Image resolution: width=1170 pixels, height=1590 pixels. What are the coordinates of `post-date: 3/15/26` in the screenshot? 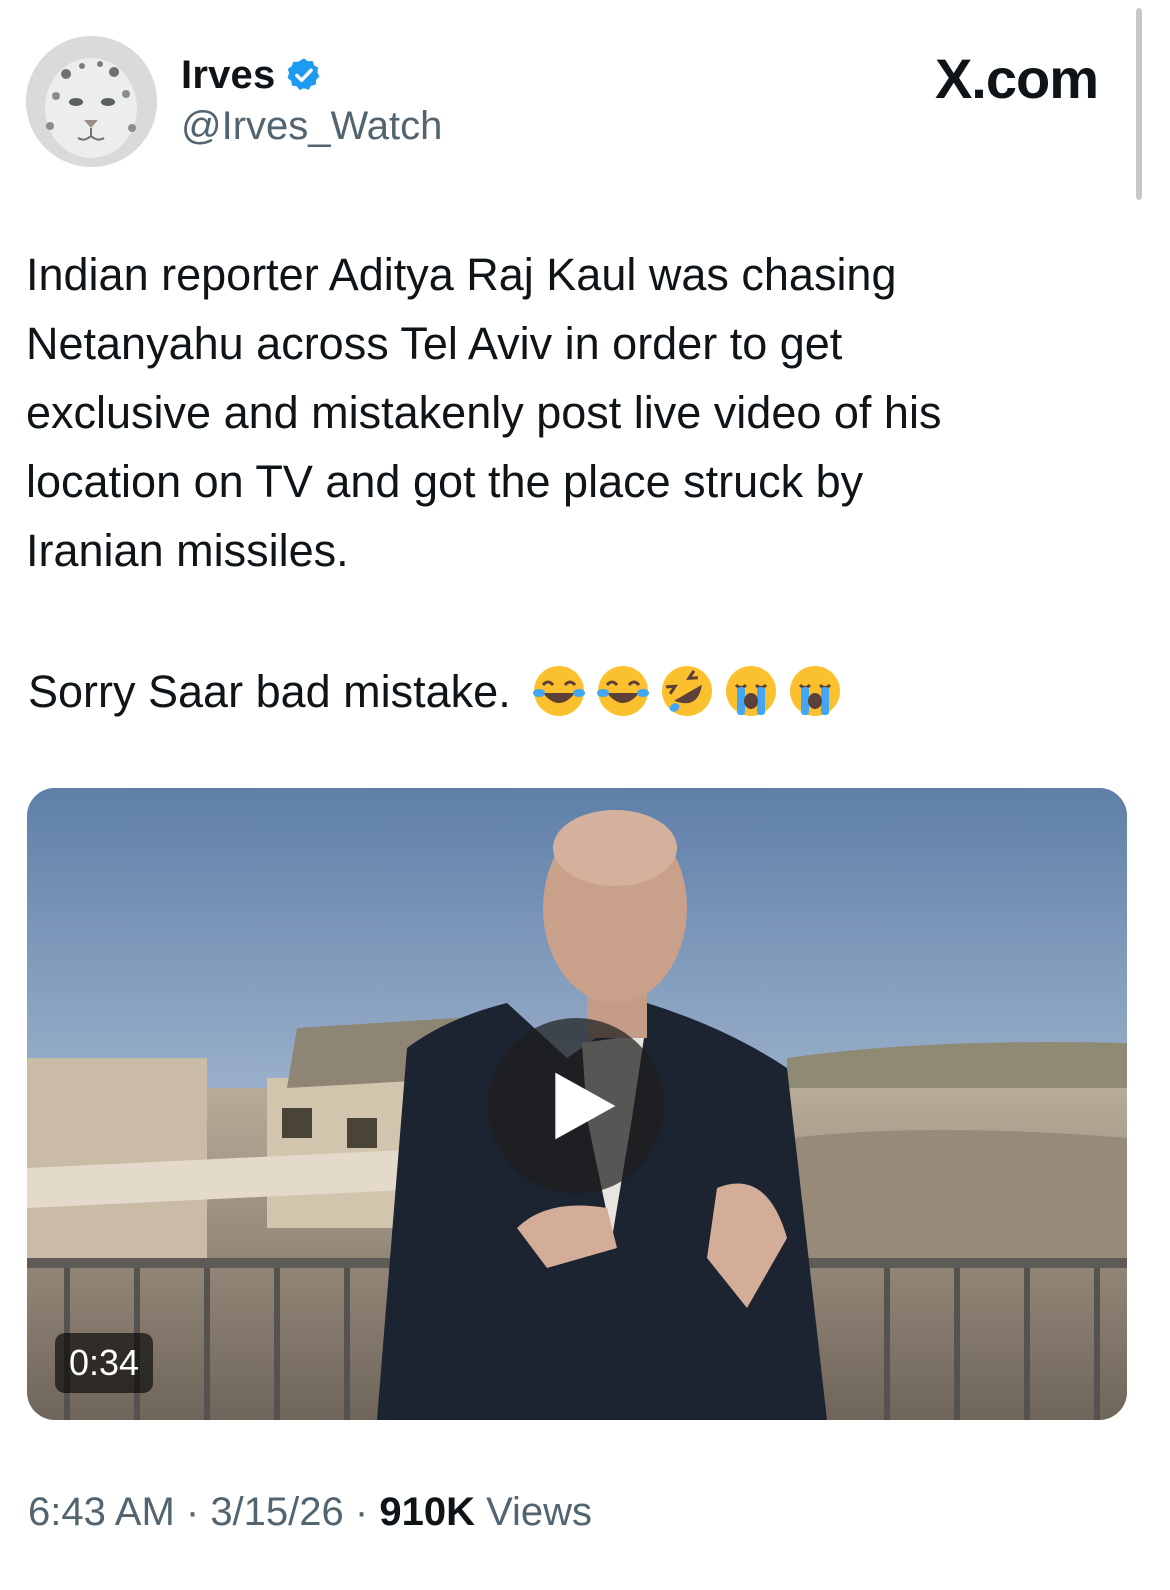 It's located at (276, 1512).